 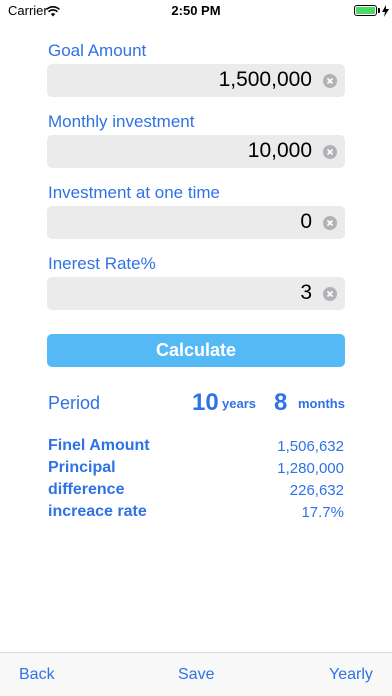 What do you see at coordinates (379, 10) in the screenshot?
I see `battery-nub` at bounding box center [379, 10].